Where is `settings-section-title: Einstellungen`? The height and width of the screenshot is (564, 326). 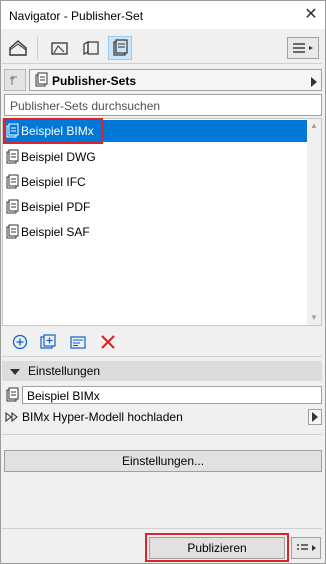 settings-section-title: Einstellungen is located at coordinates (64, 371).